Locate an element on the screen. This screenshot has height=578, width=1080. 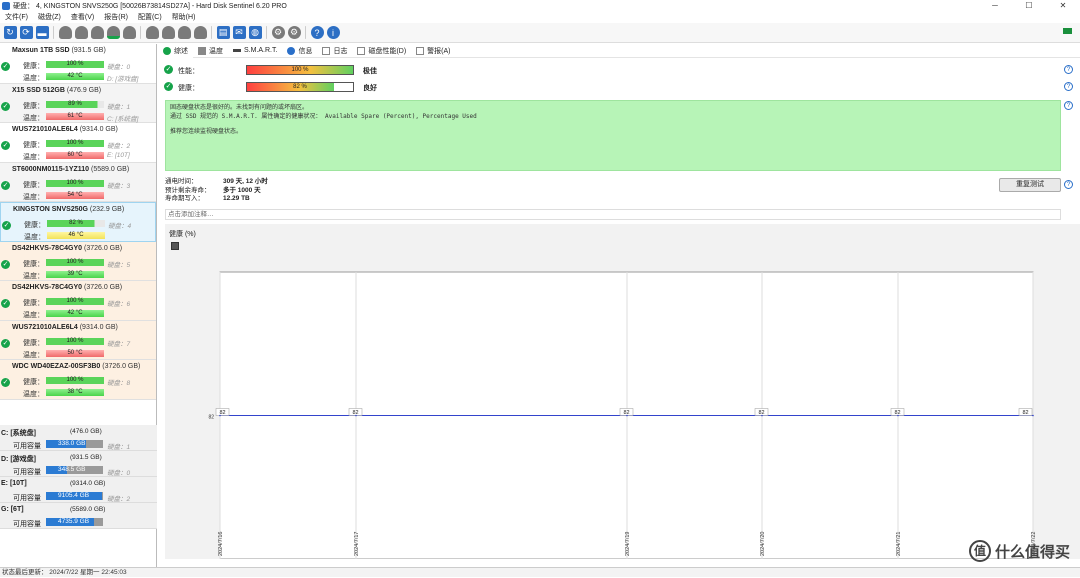
disk-tool-icon is located at coordinates (168, 32).